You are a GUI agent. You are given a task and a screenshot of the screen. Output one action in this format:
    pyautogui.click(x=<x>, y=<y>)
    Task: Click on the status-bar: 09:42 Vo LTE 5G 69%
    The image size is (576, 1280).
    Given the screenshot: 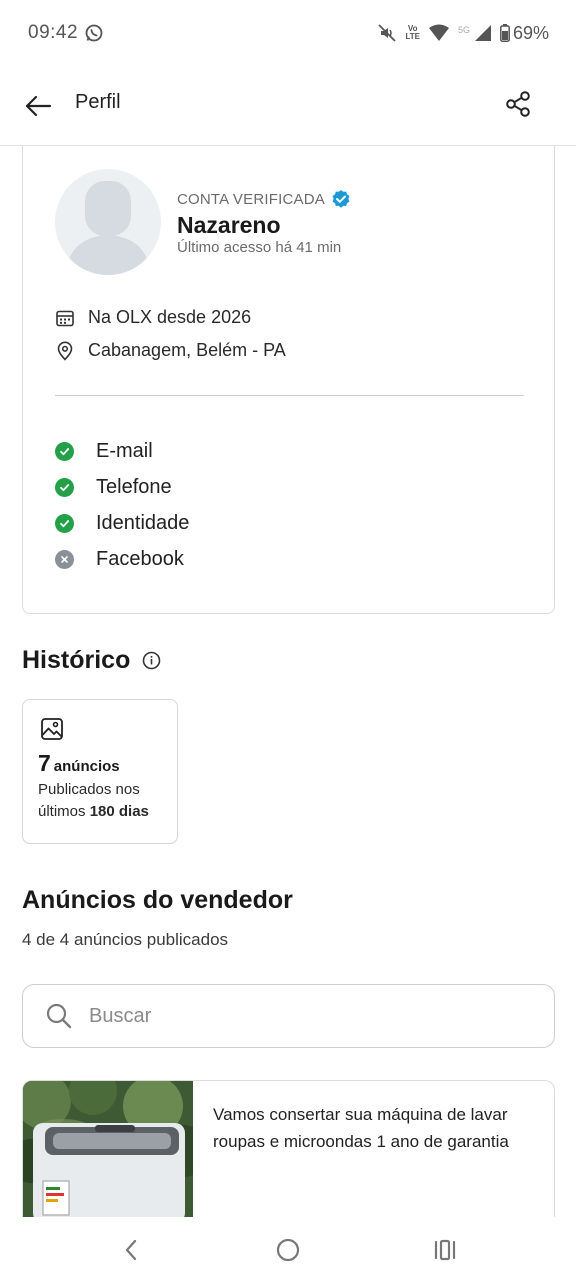 What is the action you would take?
    pyautogui.click(x=288, y=33)
    